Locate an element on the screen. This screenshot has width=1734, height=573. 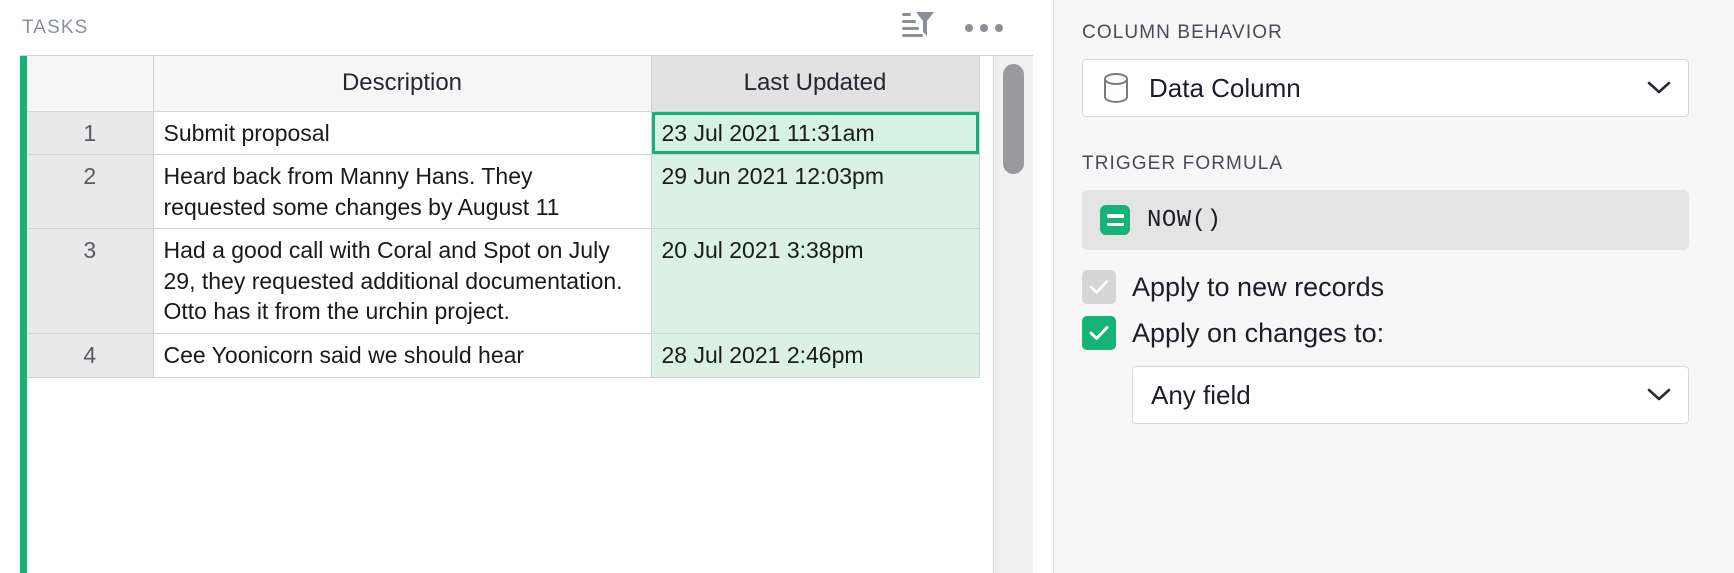
last-updated-cell-active: 23 Jul 2021 11:31am is located at coordinates (815, 133).